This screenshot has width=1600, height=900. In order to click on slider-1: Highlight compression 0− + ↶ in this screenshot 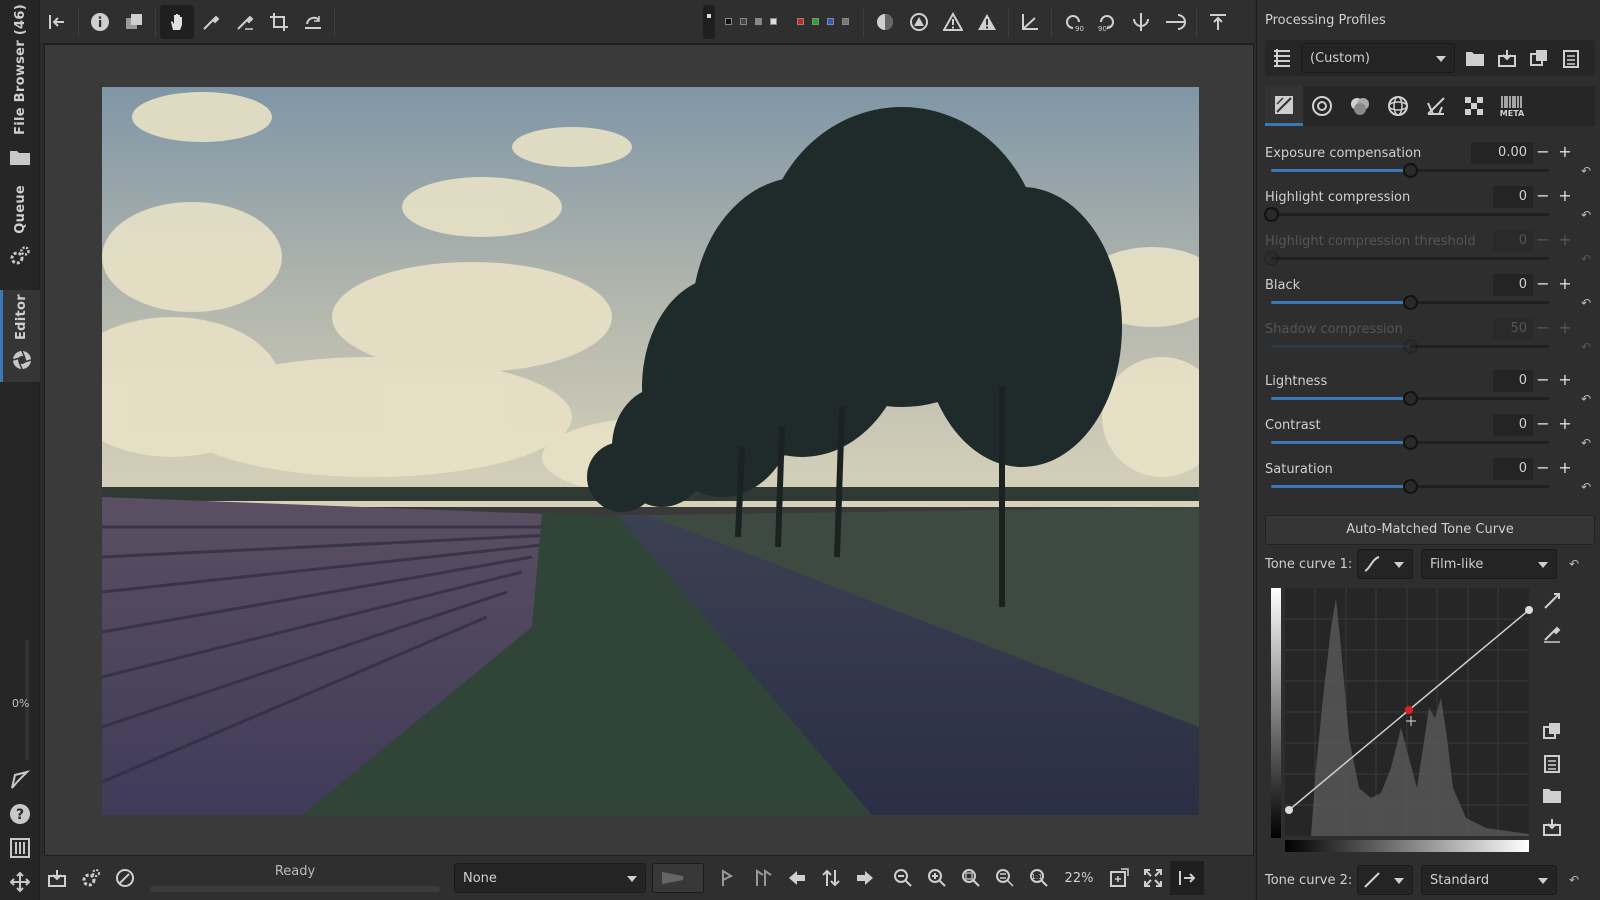, I will do `click(1429, 208)`.